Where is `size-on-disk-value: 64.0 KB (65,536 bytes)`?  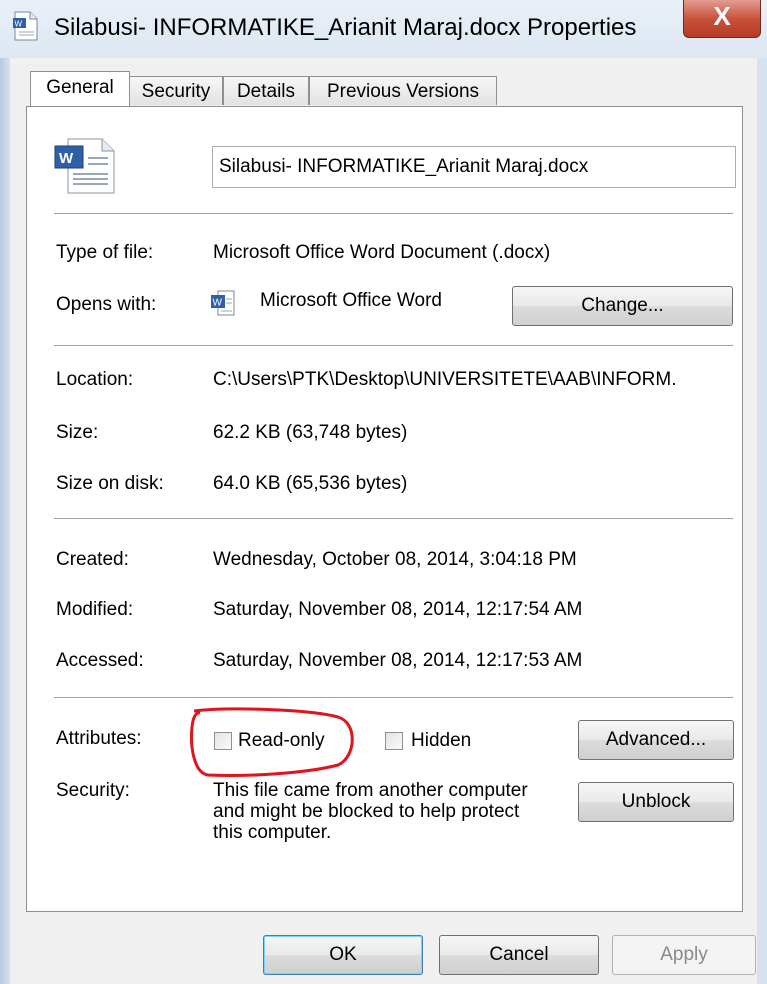 size-on-disk-value: 64.0 KB (65,536 bytes) is located at coordinates (310, 483).